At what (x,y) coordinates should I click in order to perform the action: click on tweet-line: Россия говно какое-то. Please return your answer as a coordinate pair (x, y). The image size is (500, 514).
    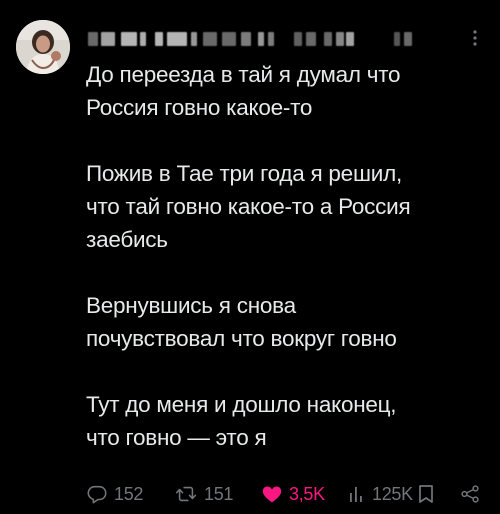
    Looking at the image, I should click on (199, 107).